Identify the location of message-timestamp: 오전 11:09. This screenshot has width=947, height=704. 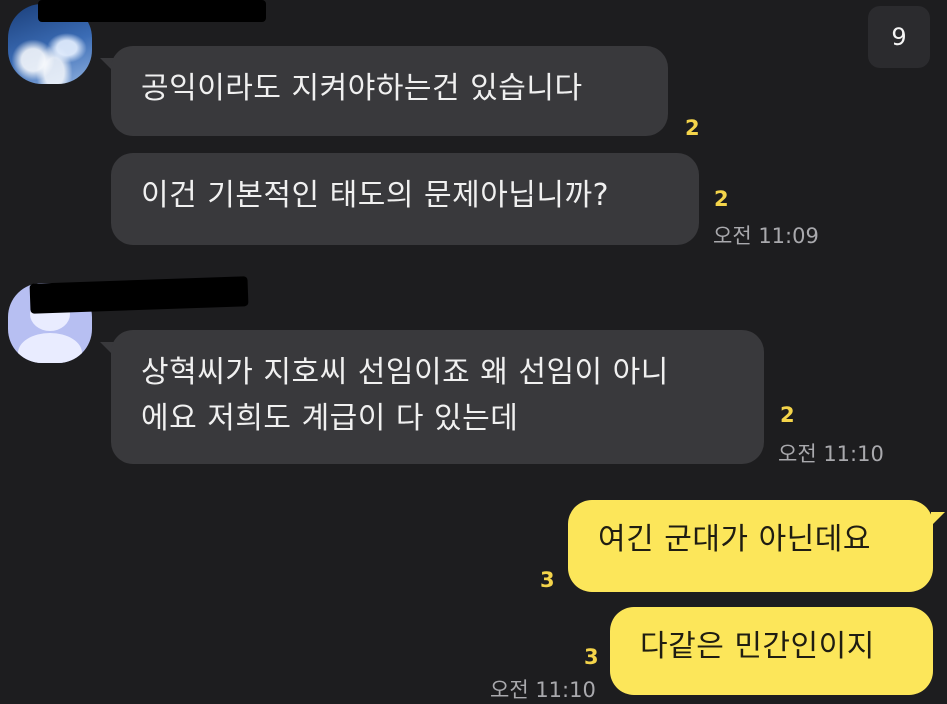
(766, 236).